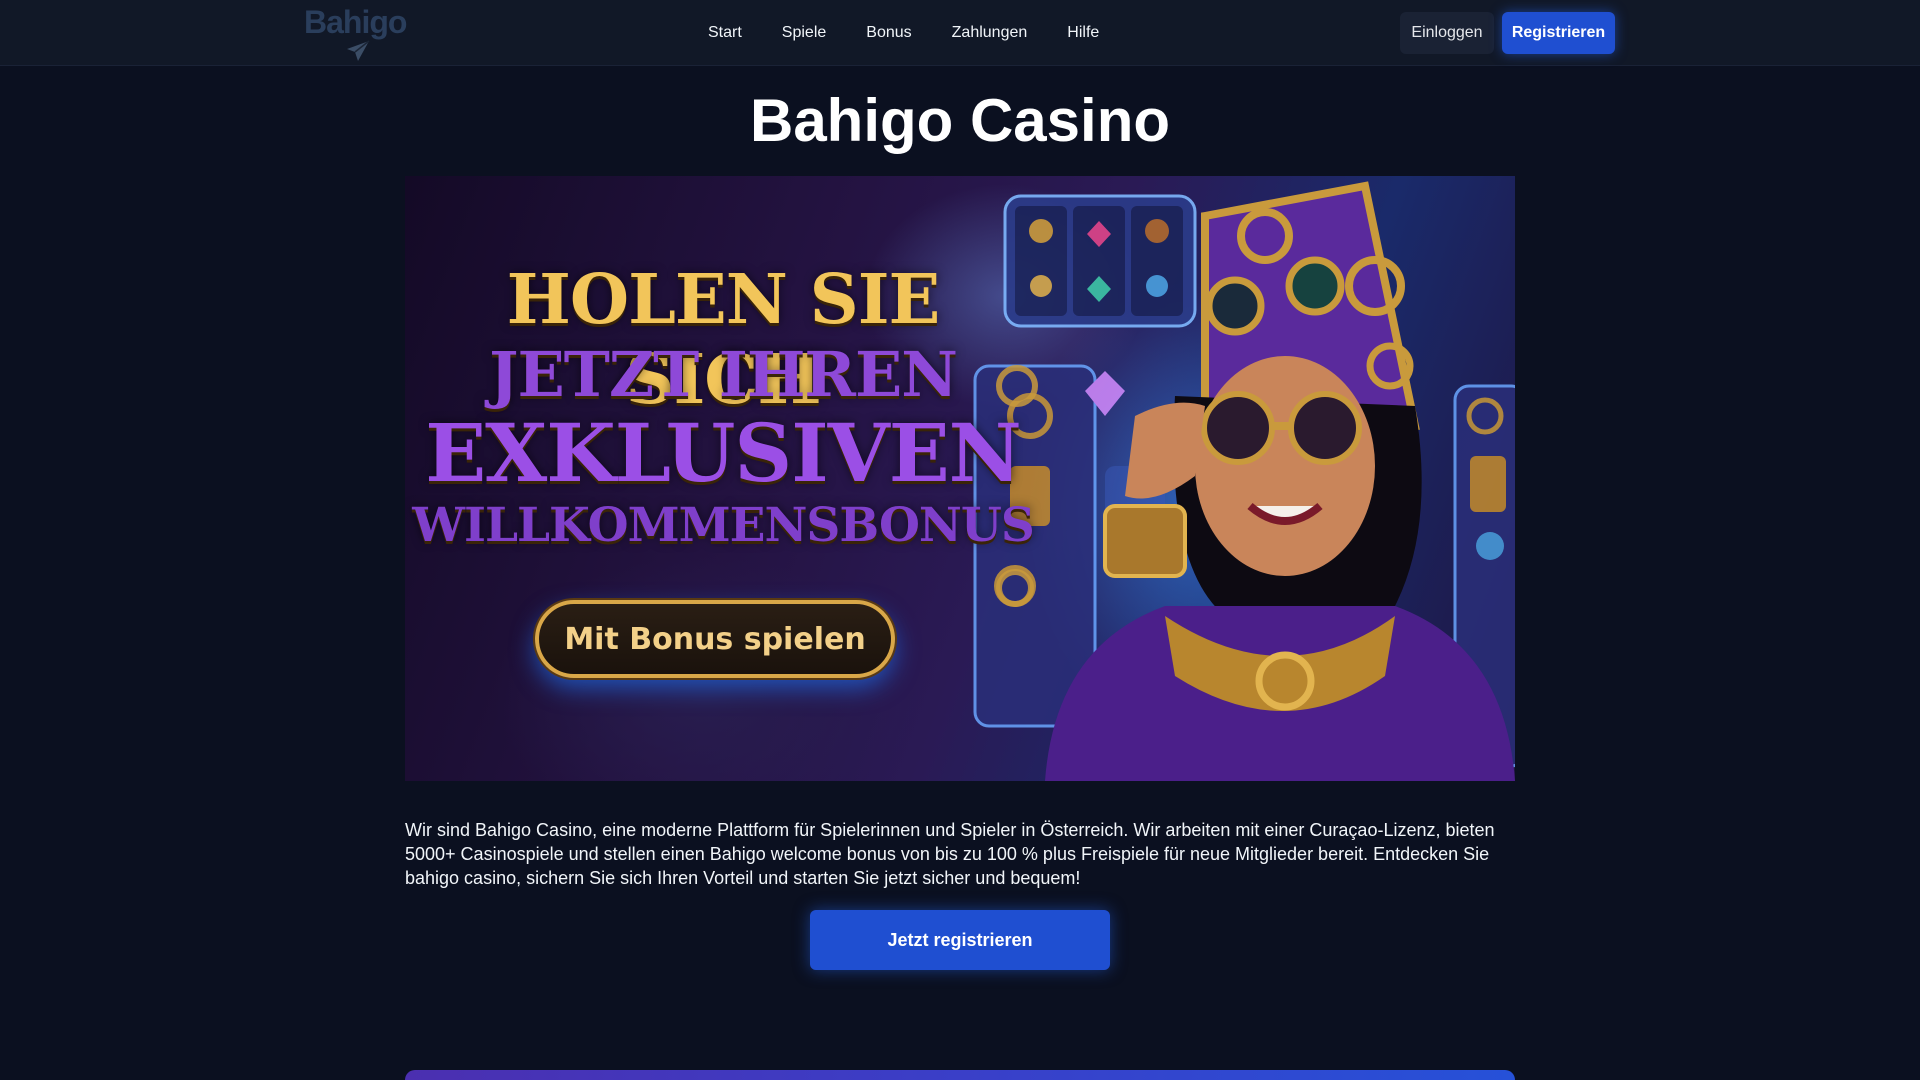 The height and width of the screenshot is (1080, 1920). I want to click on paper-plane-icon, so click(358, 50).